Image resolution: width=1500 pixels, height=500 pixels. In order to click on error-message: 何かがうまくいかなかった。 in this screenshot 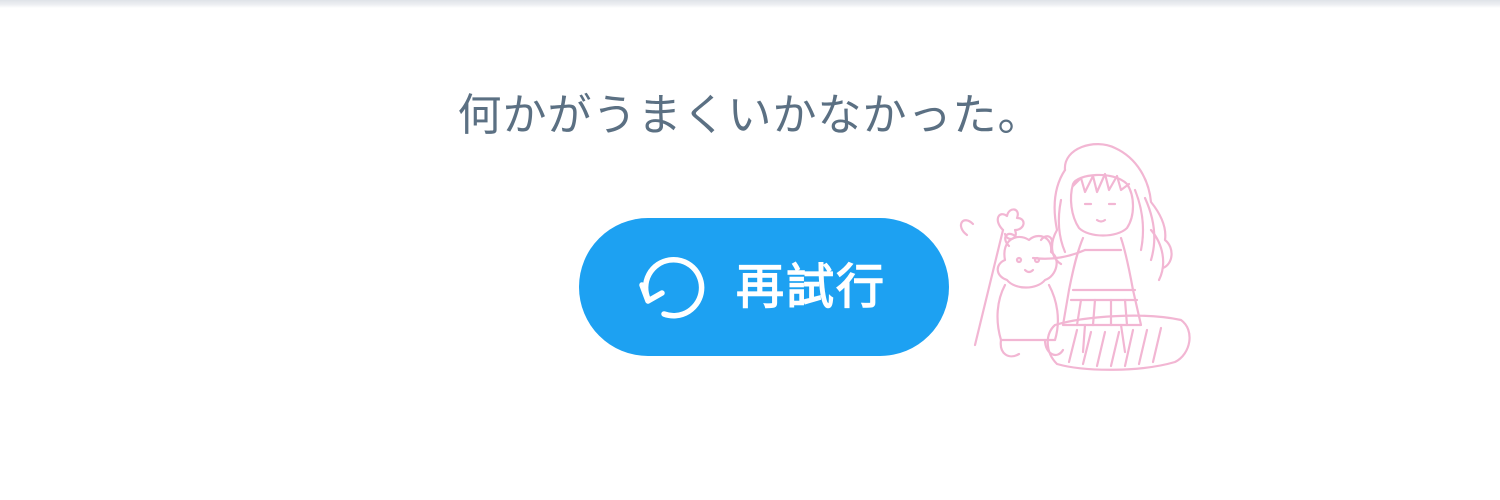, I will do `click(750, 115)`.